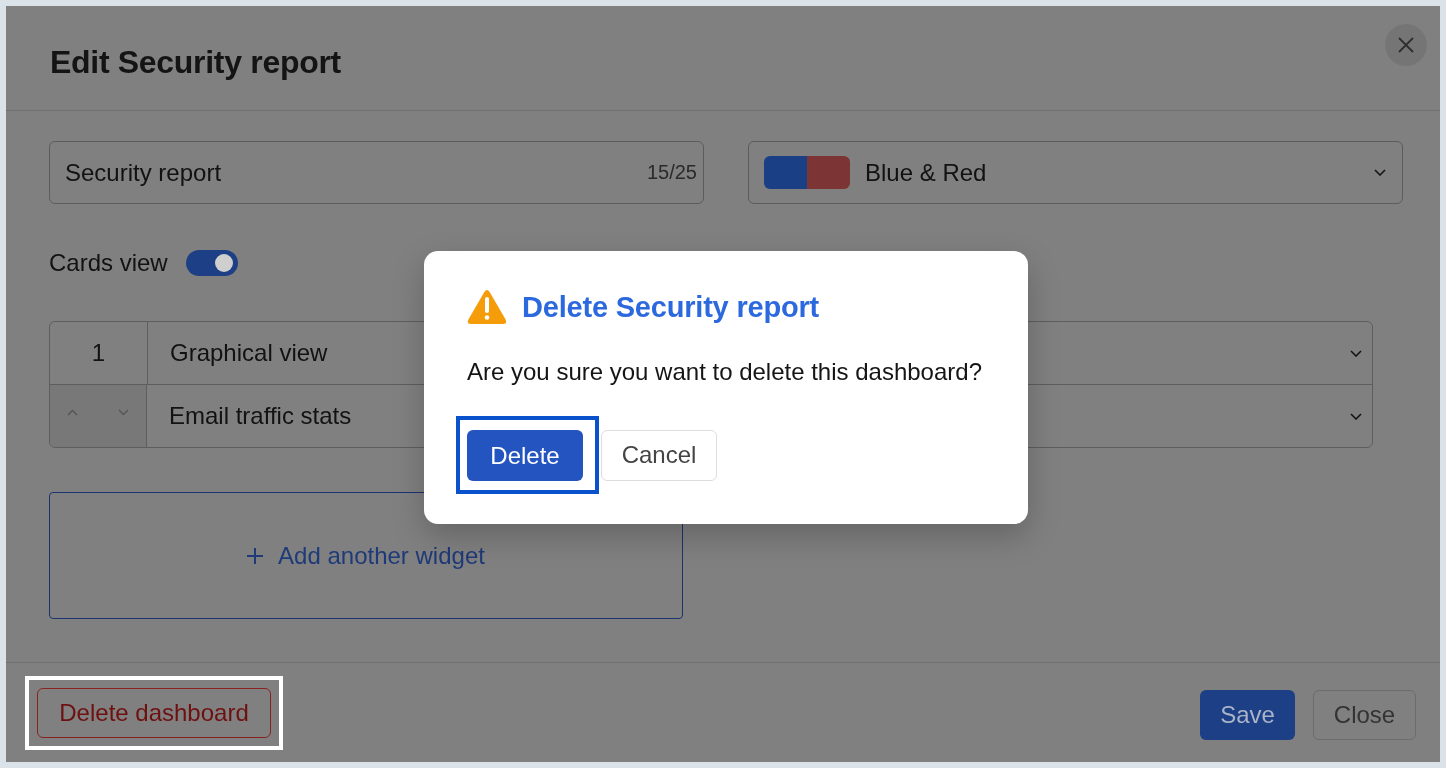 Image resolution: width=1446 pixels, height=768 pixels. Describe the element at coordinates (195, 62) in the screenshot. I see `dialog-title: Edit Security report` at that location.